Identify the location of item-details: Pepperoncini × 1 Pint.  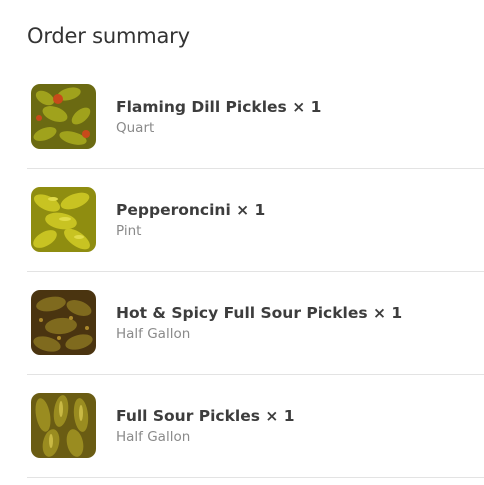
(300, 220).